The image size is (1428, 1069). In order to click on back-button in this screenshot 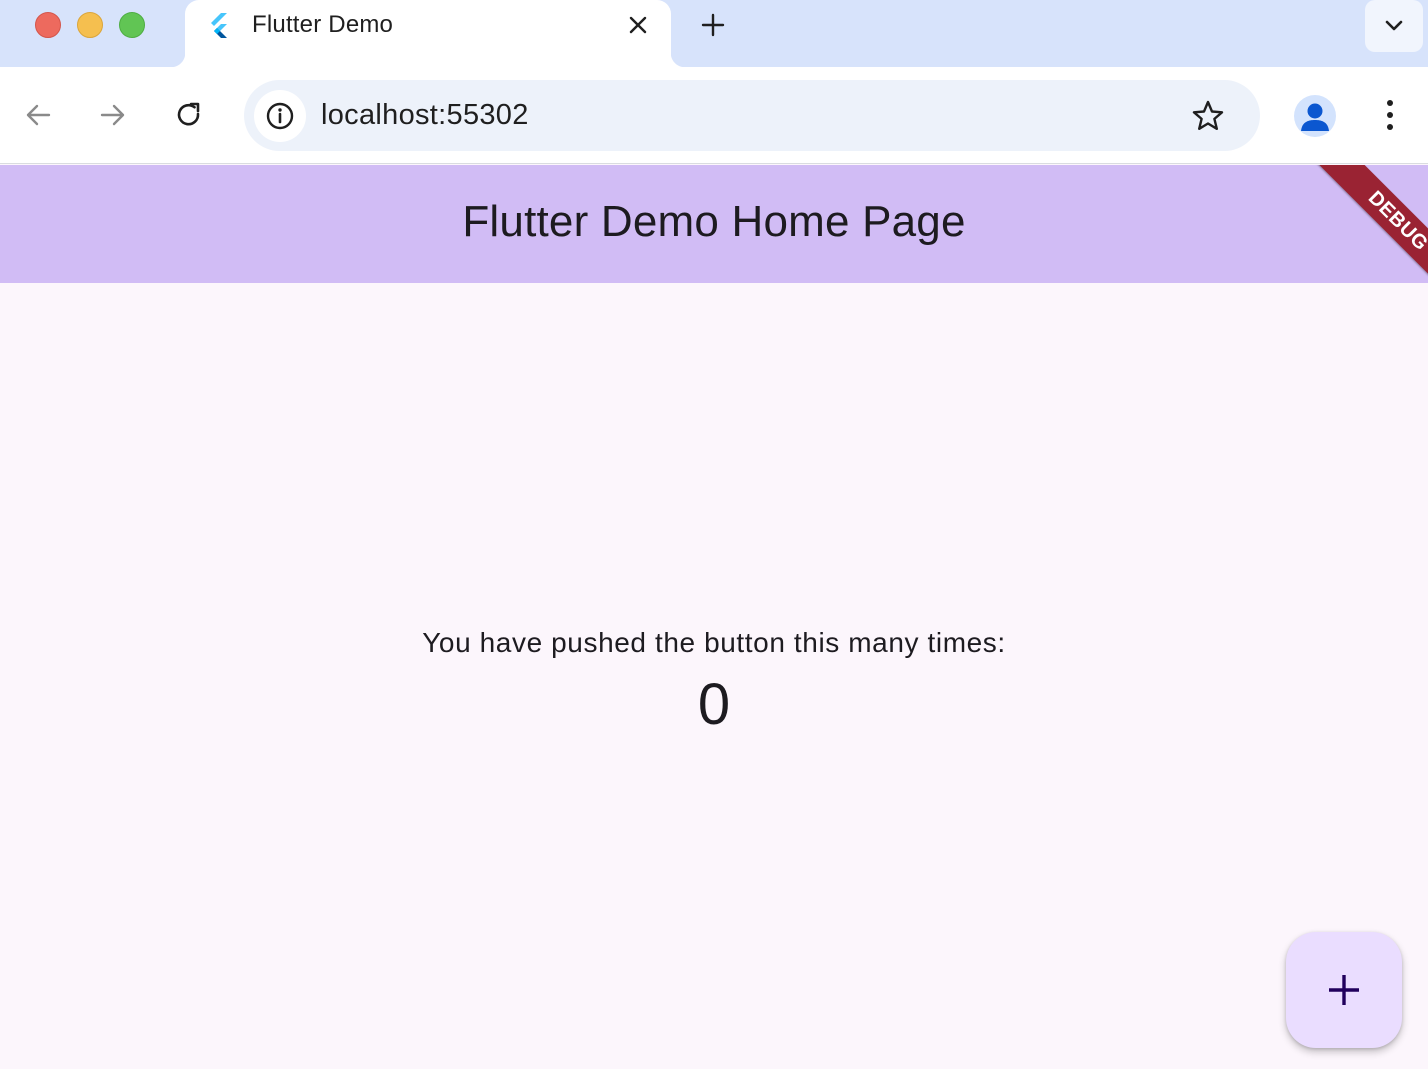, I will do `click(38, 115)`.